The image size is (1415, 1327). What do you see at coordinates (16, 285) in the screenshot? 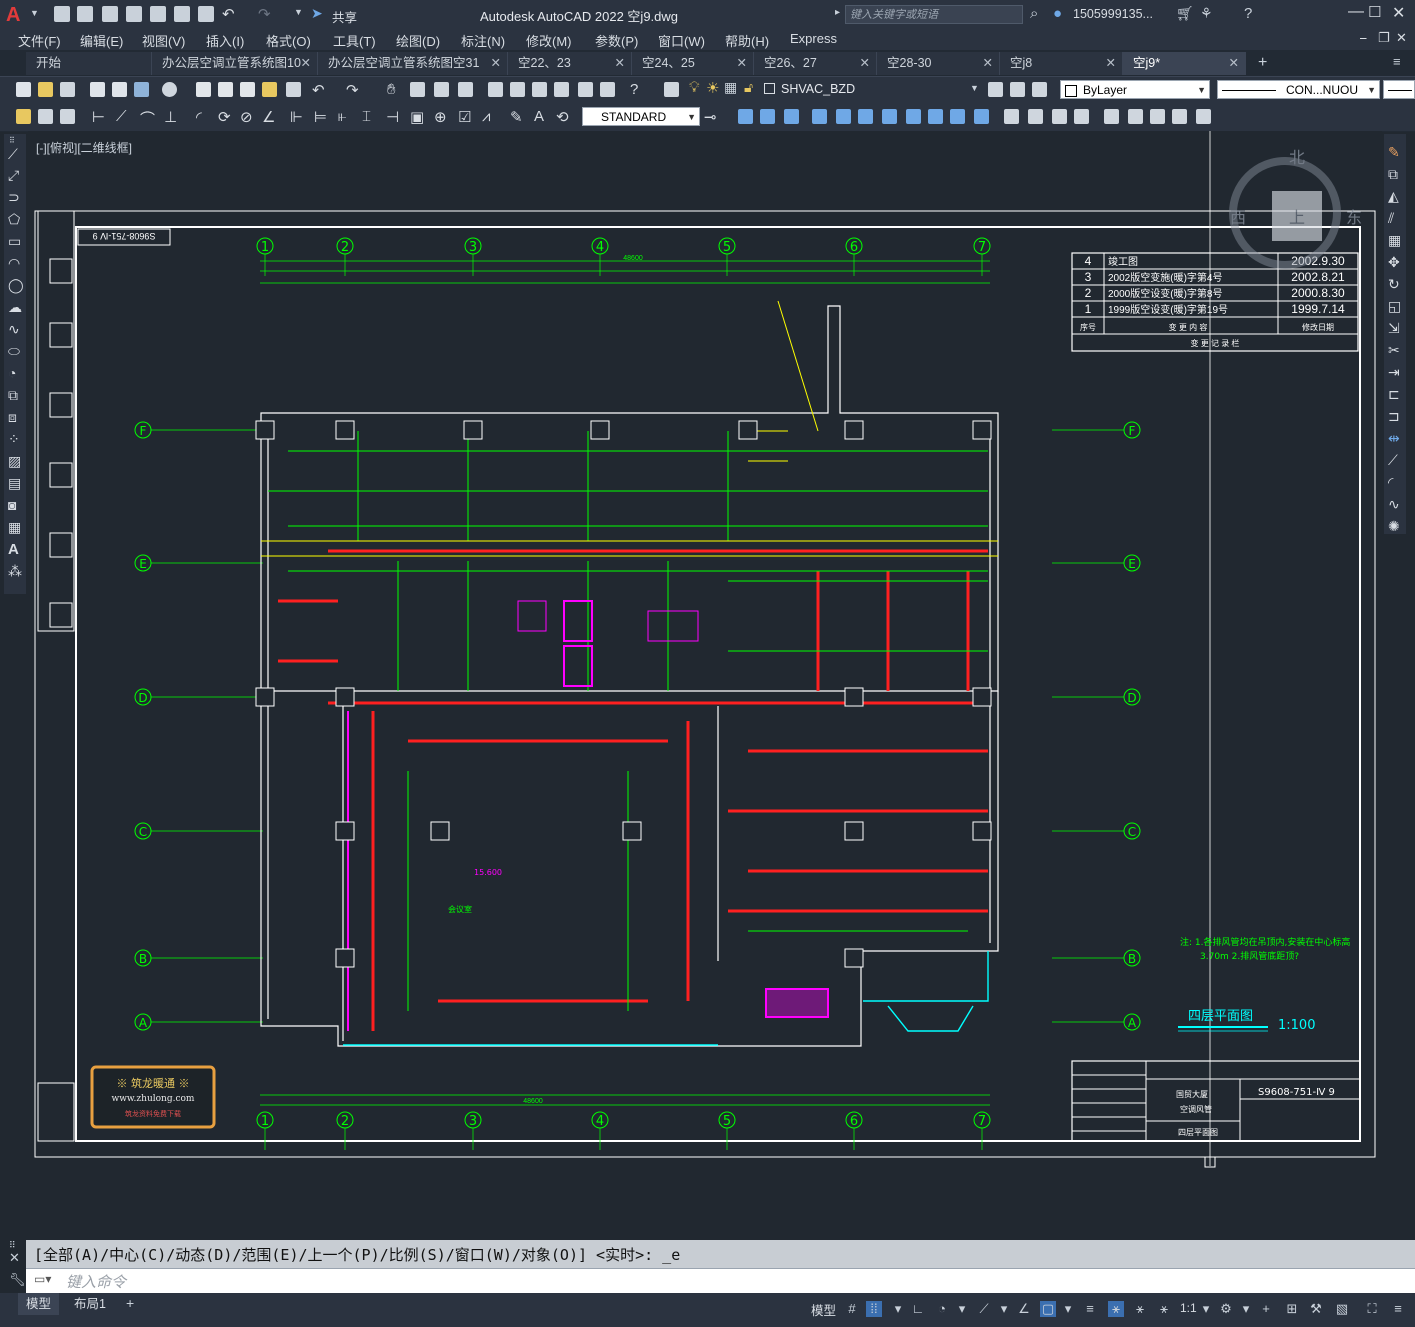
I see `circle-icon: ◯` at bounding box center [16, 285].